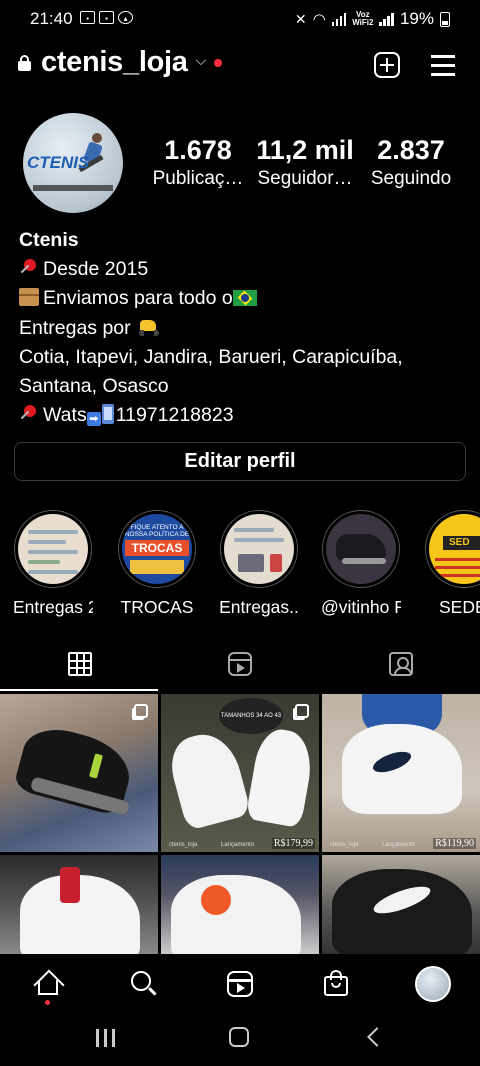 Image resolution: width=480 pixels, height=1066 pixels. I want to click on scooter-icon, so click(149, 327).